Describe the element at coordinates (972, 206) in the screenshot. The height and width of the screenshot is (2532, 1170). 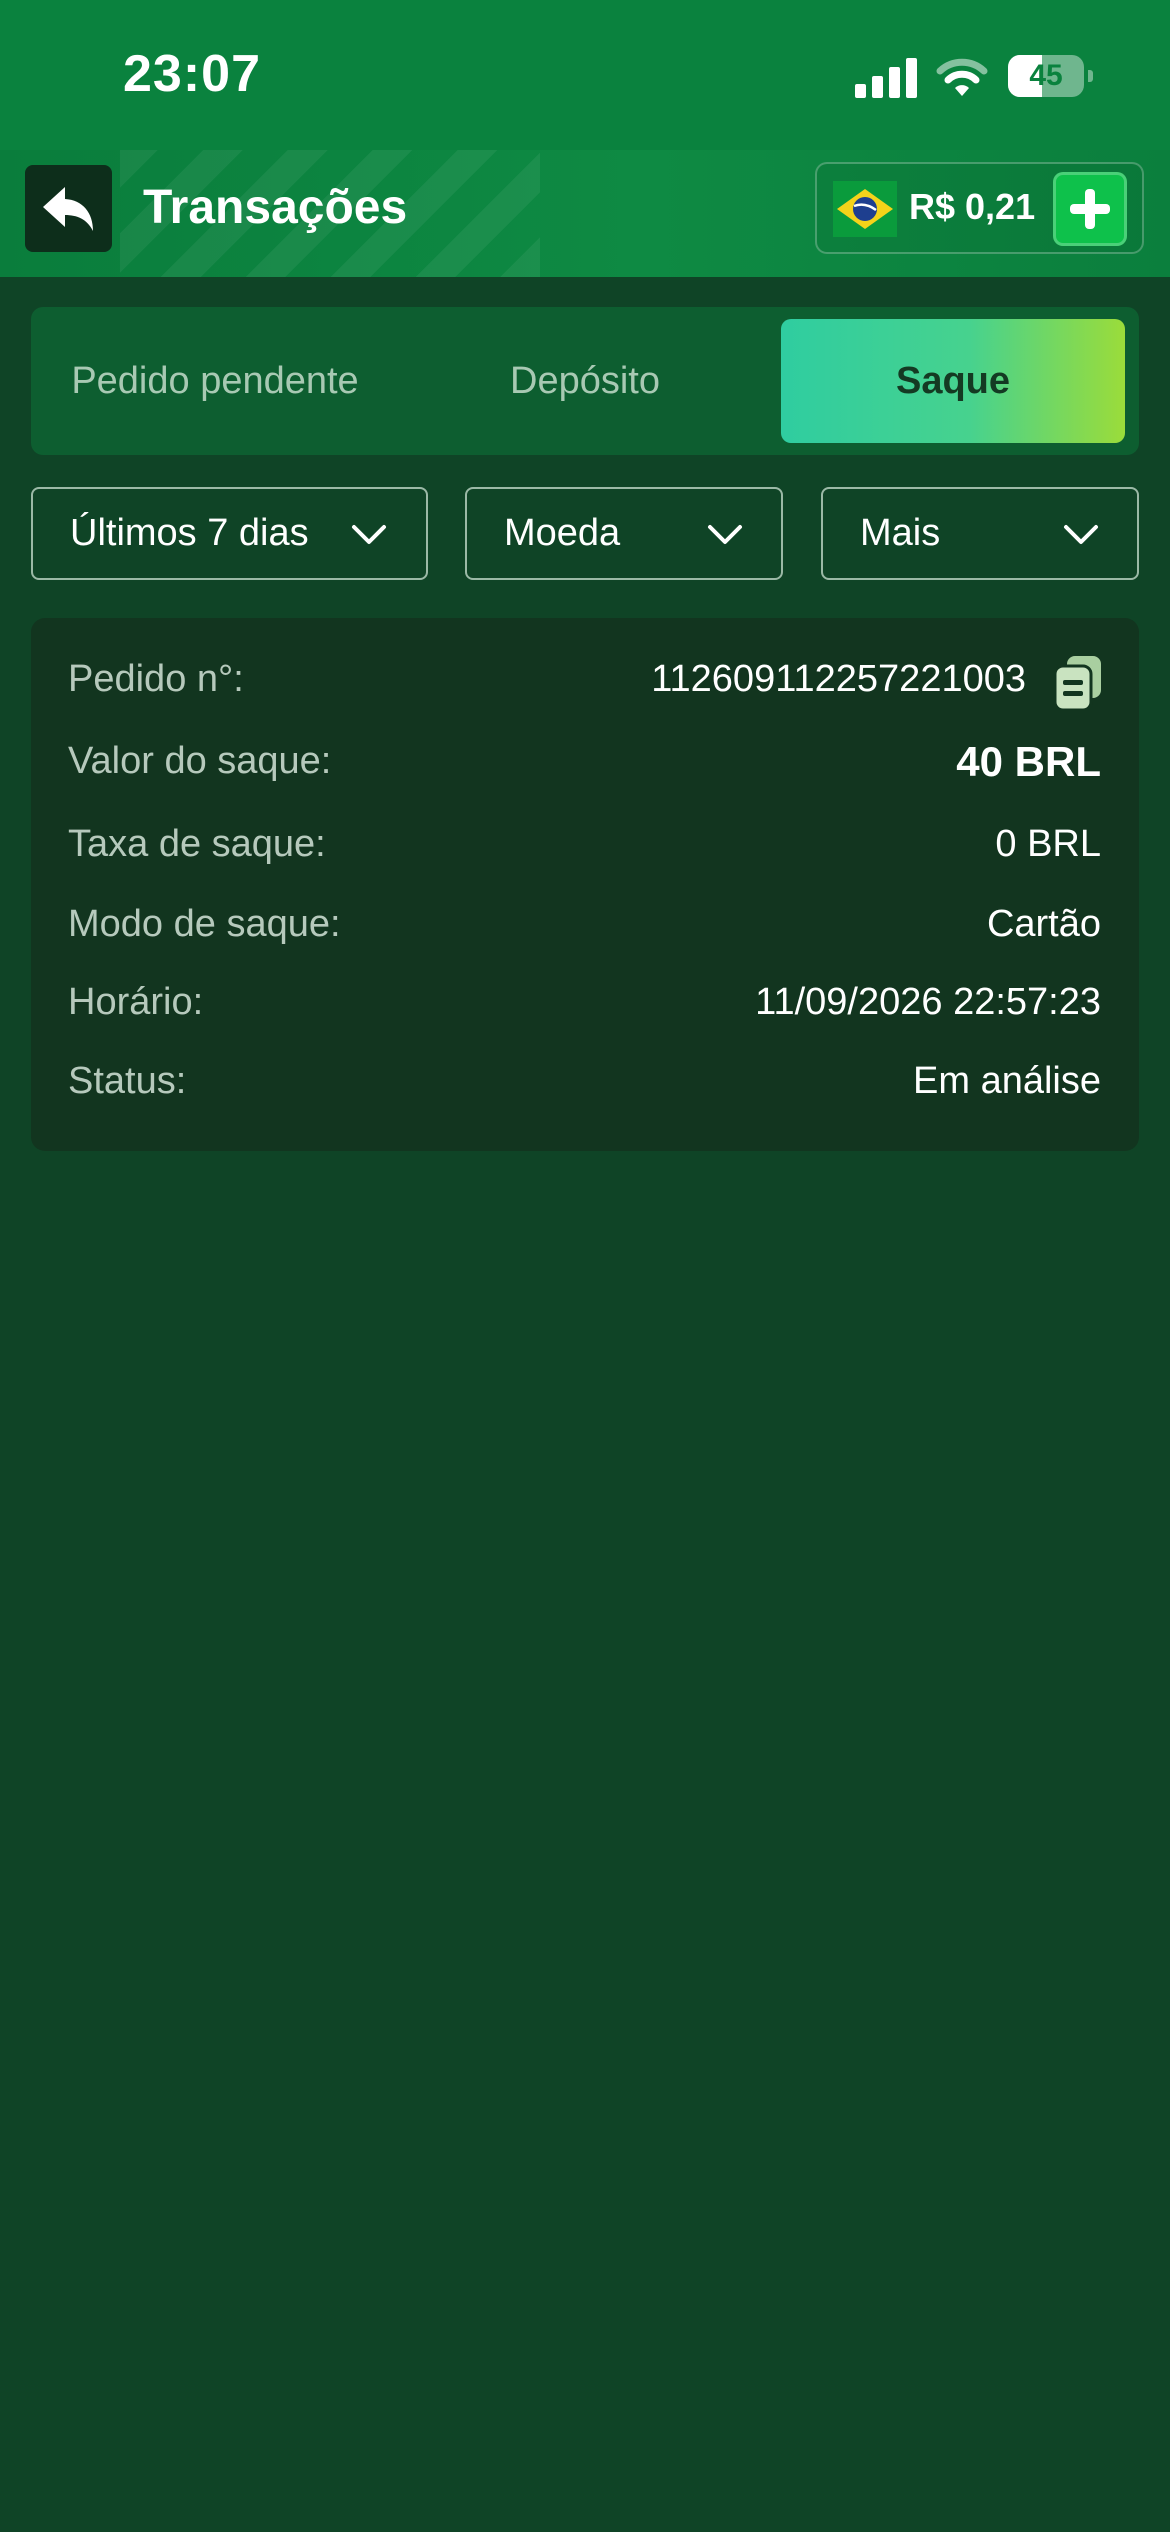
I see `balance-amount: R$ 0,21` at that location.